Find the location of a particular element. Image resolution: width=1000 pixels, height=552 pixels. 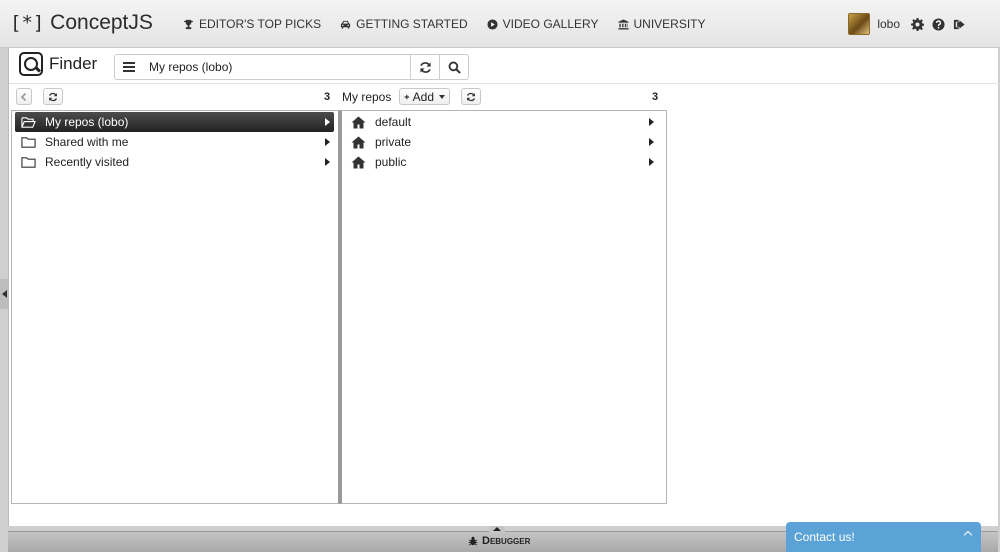

user-menu: lobo is located at coordinates (907, 24).